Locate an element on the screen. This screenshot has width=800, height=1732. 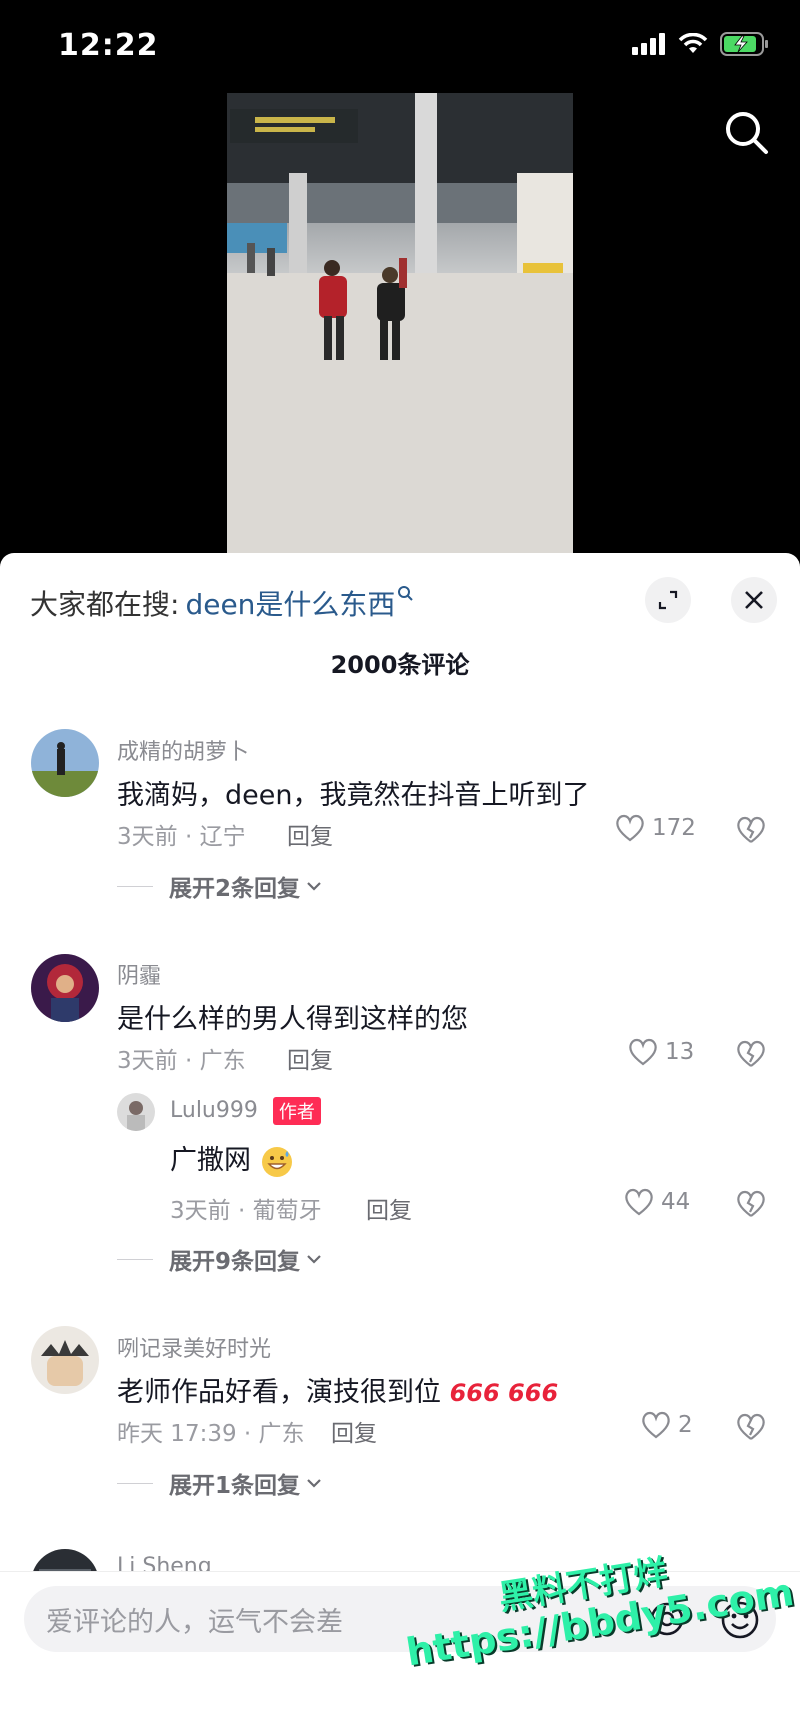
comment-text: 我滴妈，deen，我竟然在抖音上听到了 is located at coordinates (353, 795).